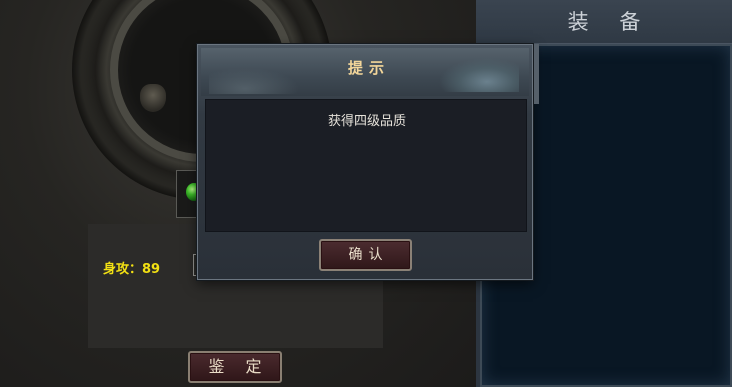 Image resolution: width=732 pixels, height=387 pixels. I want to click on dialog-message: 获得四级品质, so click(366, 121).